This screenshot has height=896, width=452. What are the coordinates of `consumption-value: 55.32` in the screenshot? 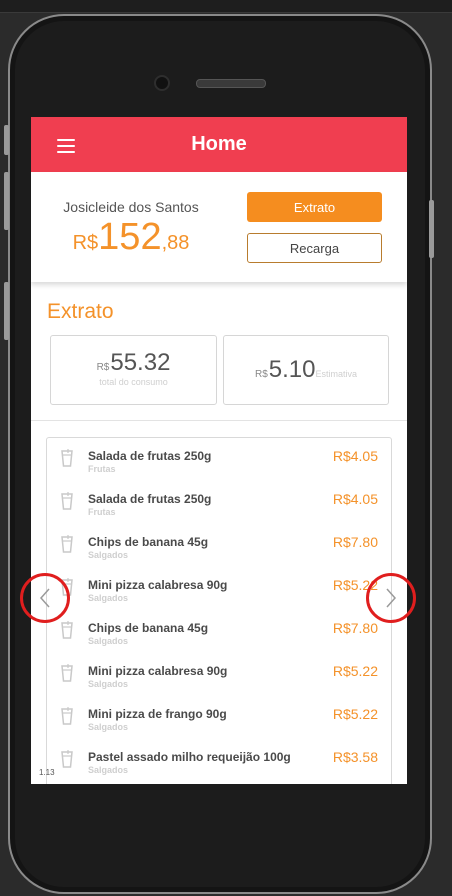 It's located at (140, 362).